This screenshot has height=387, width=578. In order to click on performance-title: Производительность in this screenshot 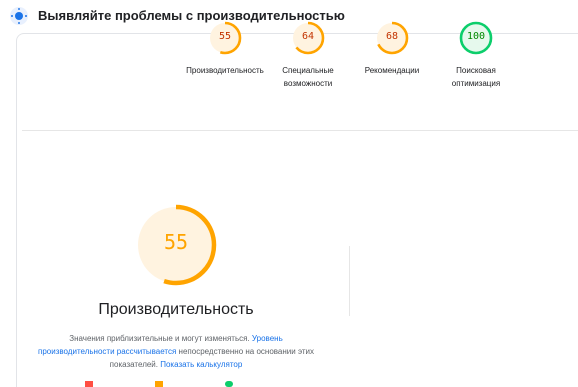, I will do `click(176, 309)`.